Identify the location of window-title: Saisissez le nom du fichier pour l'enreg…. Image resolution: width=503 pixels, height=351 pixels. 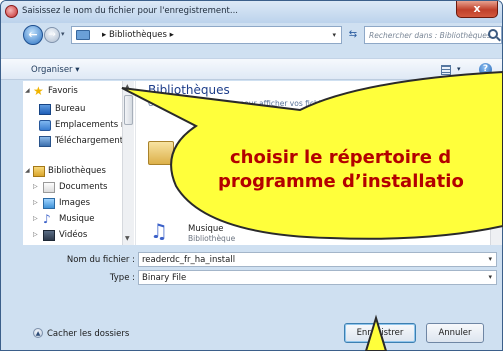
(130, 11).